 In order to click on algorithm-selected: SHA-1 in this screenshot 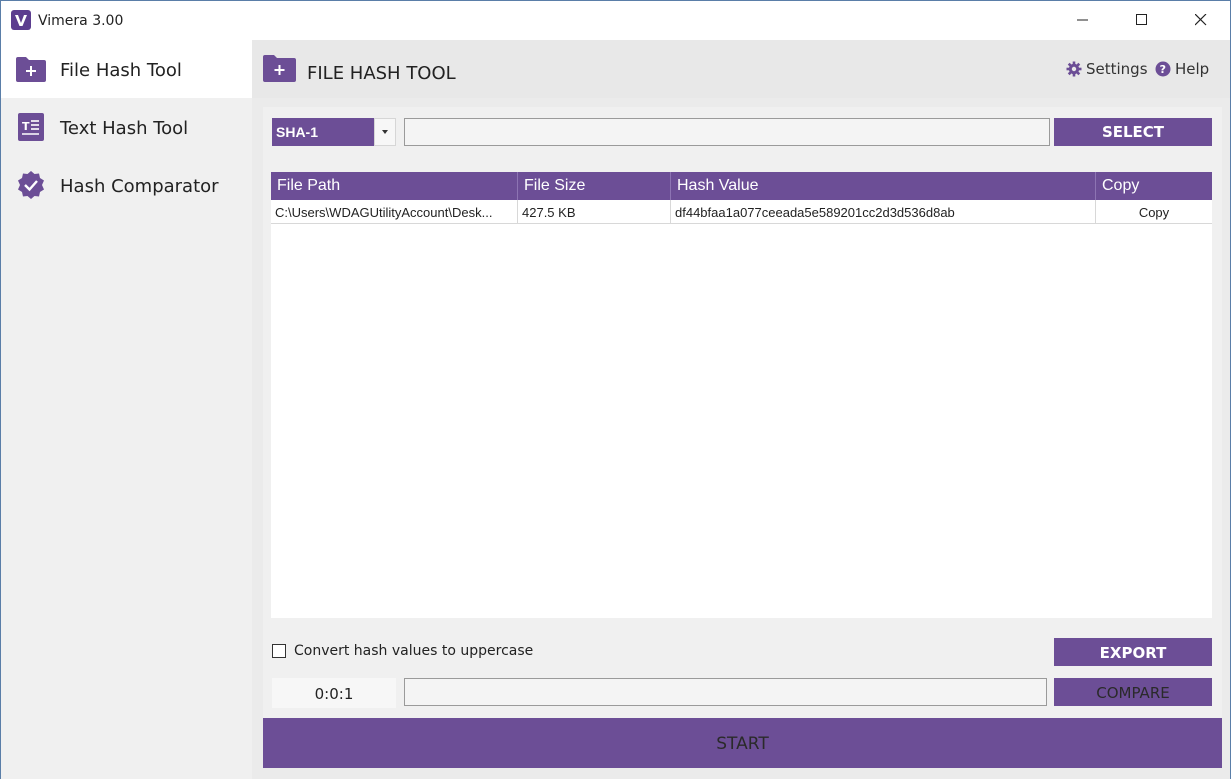, I will do `click(323, 132)`.